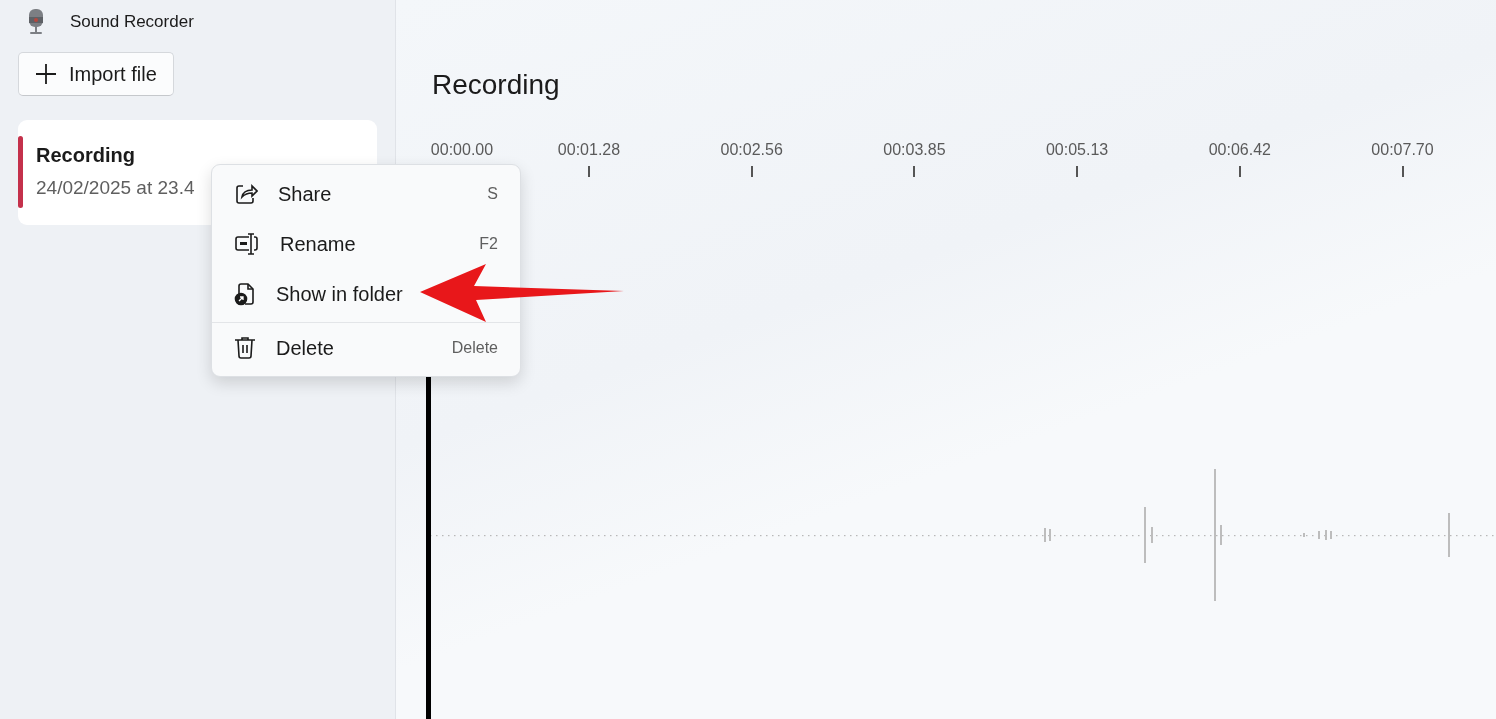 This screenshot has height=719, width=1496. What do you see at coordinates (132, 22) in the screenshot?
I see `app-title: Sound Recorder` at bounding box center [132, 22].